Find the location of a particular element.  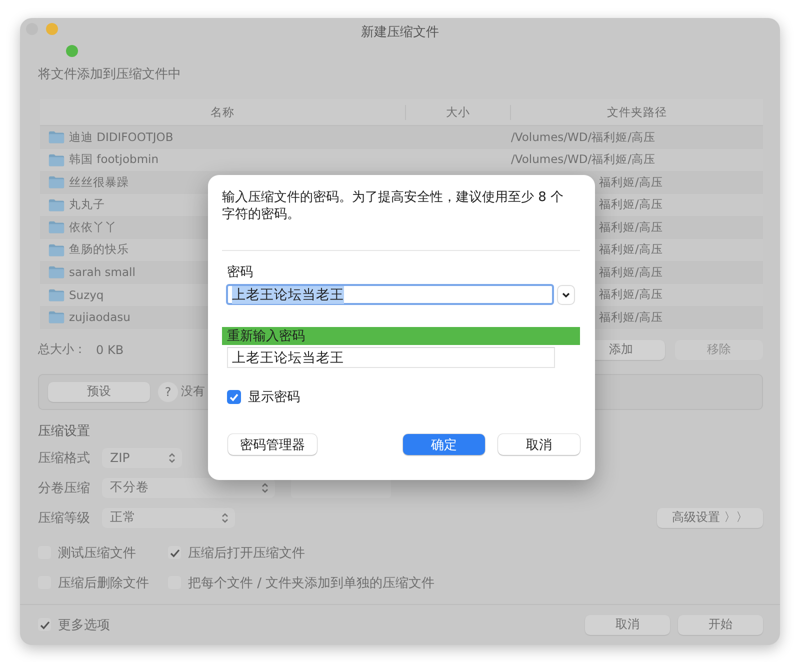

file-name: 鱼肠的快乐 is located at coordinates (99, 250).